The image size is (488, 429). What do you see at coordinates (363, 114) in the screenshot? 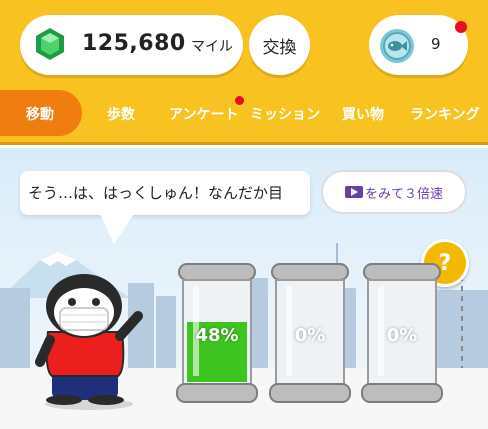
I see `tab-shopping: 買い物` at bounding box center [363, 114].